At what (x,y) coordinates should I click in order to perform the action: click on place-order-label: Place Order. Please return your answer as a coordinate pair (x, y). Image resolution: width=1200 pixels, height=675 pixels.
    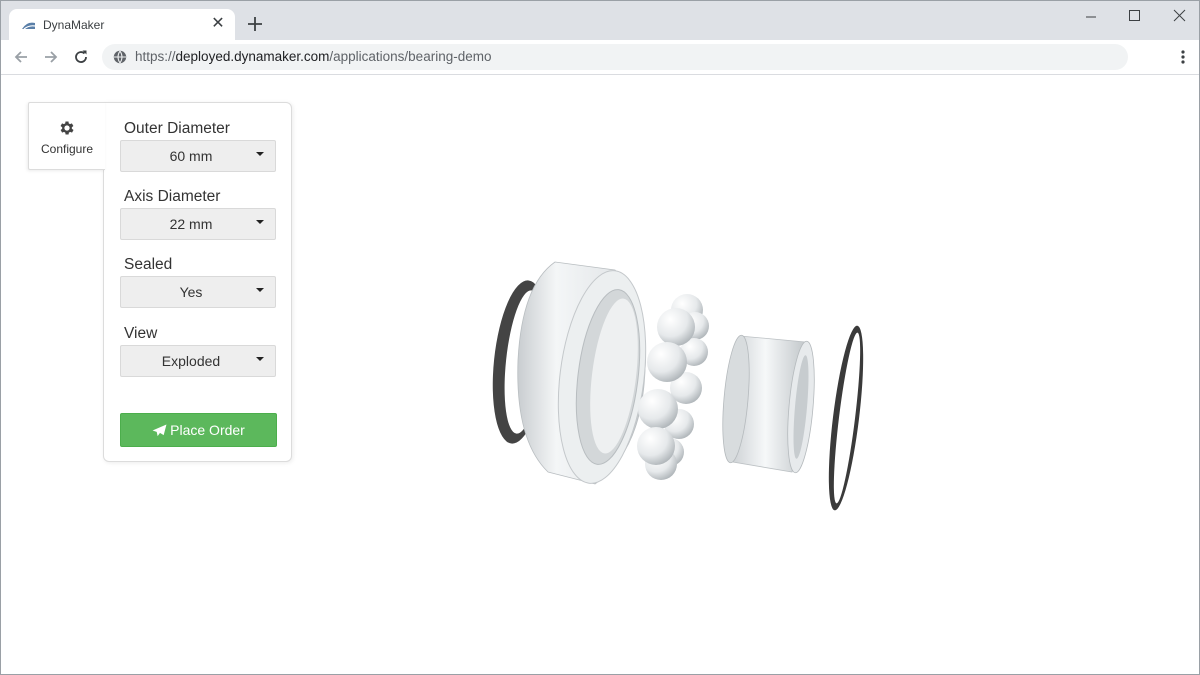
    Looking at the image, I should click on (207, 430).